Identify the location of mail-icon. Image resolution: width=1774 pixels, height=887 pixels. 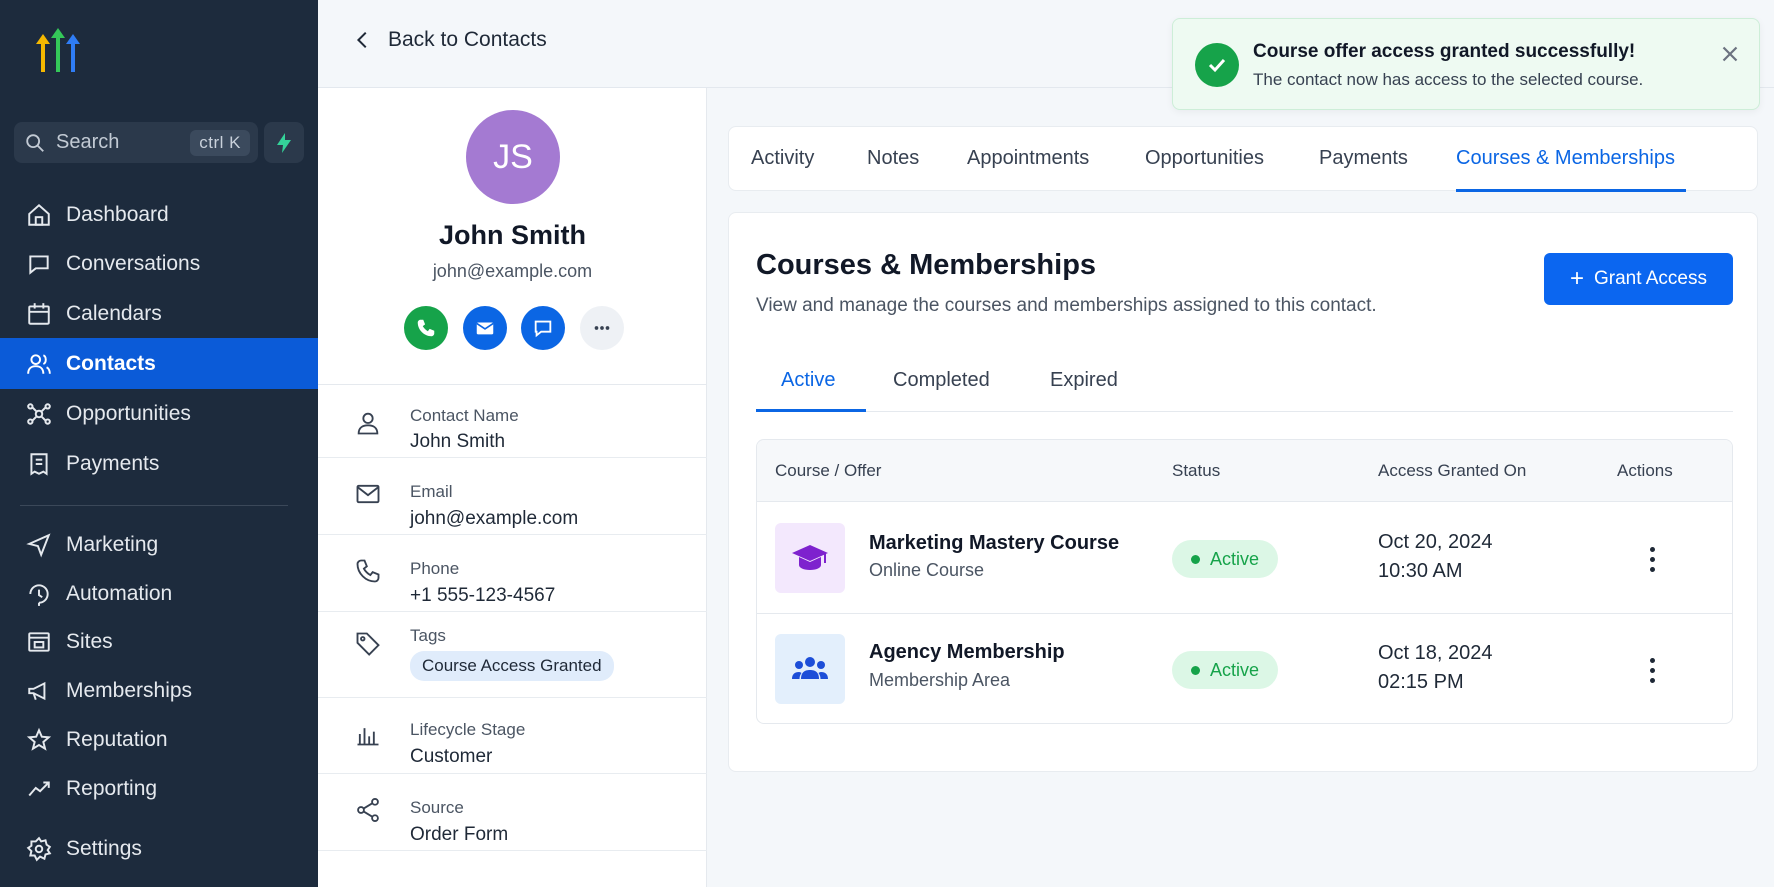
(485, 328).